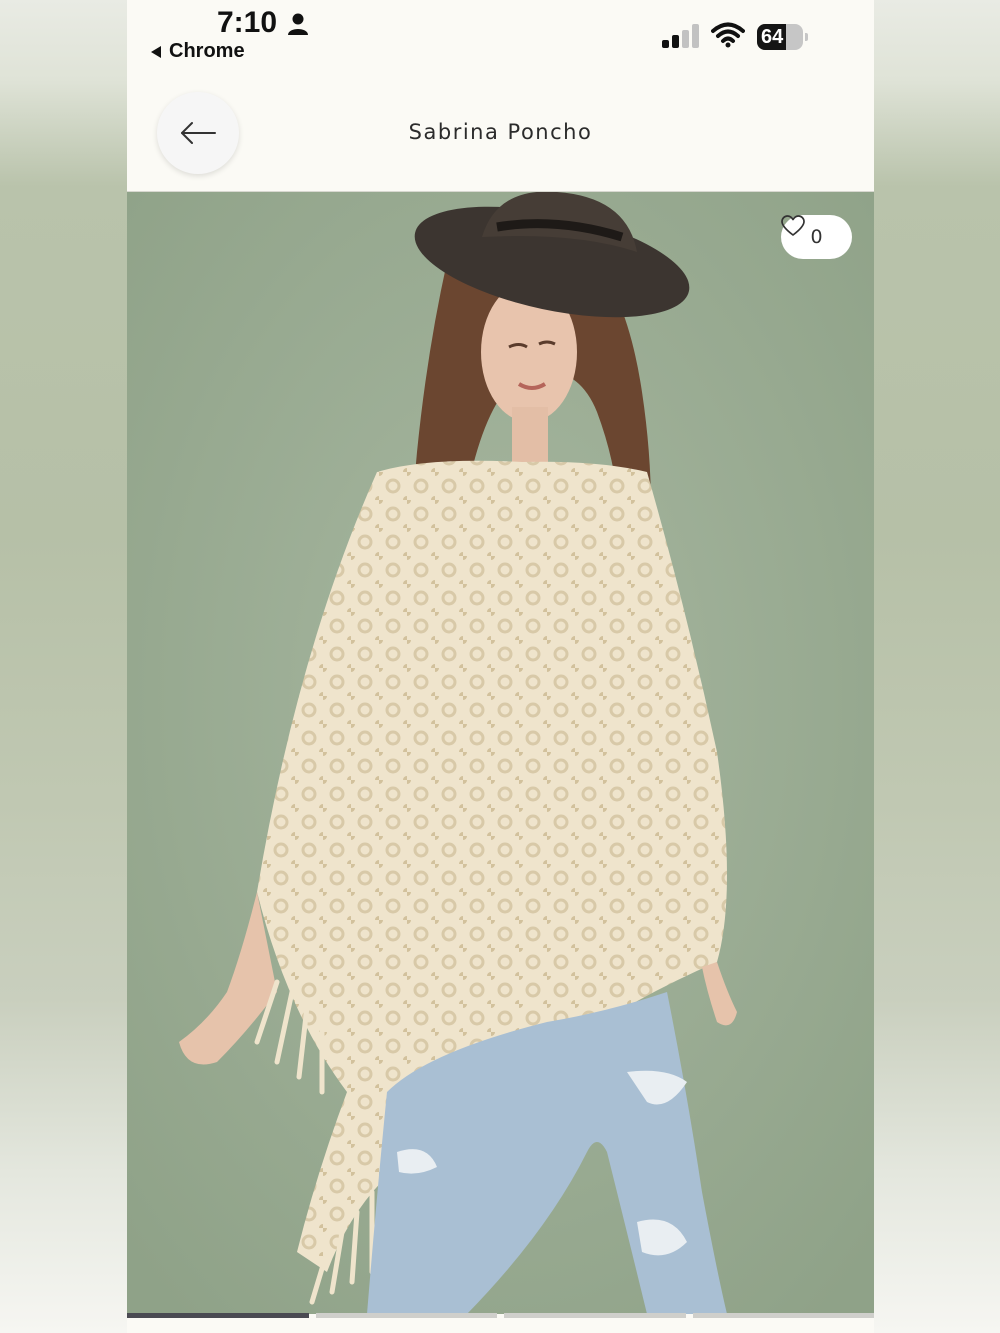  Describe the element at coordinates (500, 1326) in the screenshot. I see `bottom-strip` at that location.